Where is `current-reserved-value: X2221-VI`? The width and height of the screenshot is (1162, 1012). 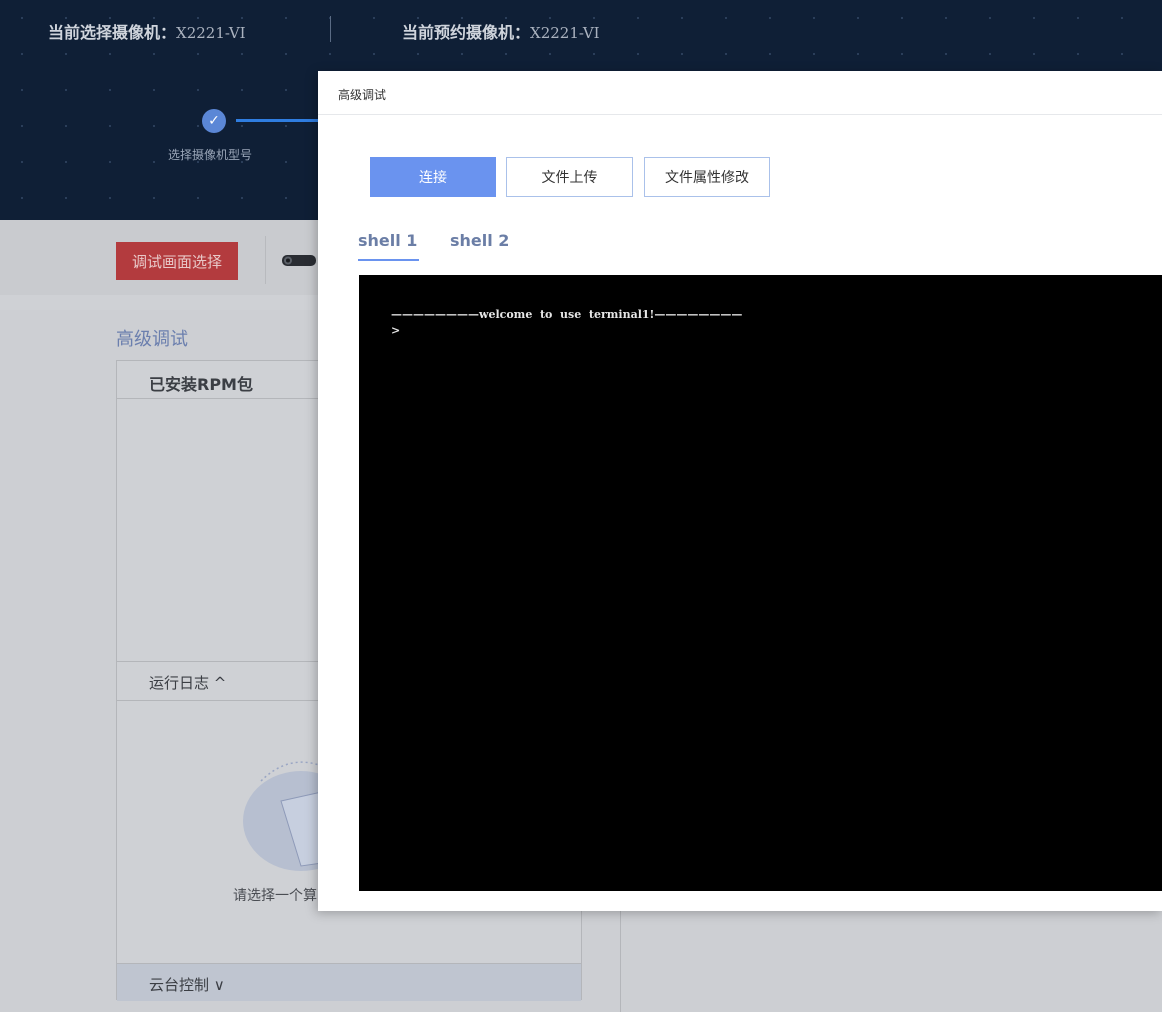 current-reserved-value: X2221-VI is located at coordinates (565, 33).